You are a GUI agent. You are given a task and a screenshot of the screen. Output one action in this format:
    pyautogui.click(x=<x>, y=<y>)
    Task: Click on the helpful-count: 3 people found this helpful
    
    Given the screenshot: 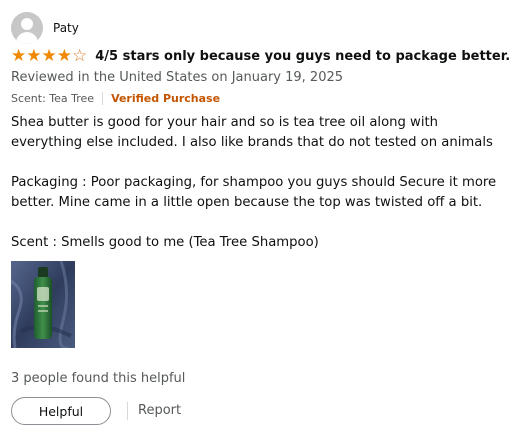 What is the action you would take?
    pyautogui.click(x=98, y=378)
    